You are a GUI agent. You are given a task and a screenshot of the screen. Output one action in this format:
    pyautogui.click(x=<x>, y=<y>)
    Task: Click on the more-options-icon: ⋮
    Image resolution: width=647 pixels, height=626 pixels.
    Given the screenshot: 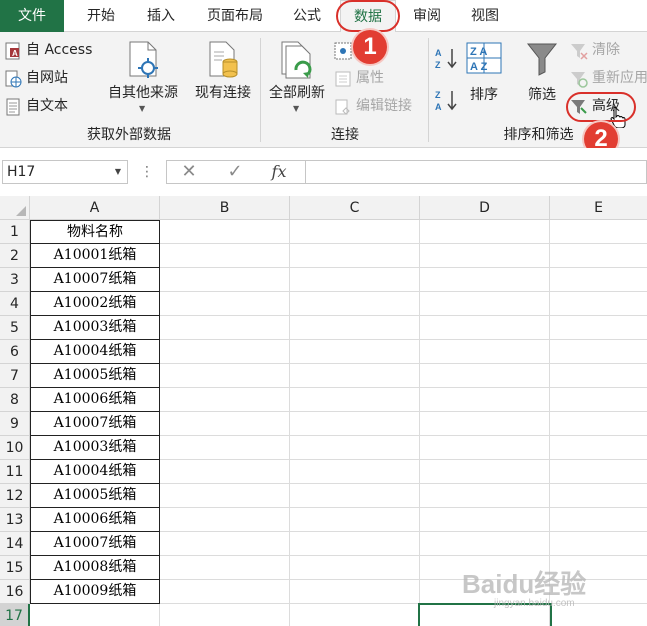 What is the action you would take?
    pyautogui.click(x=147, y=172)
    